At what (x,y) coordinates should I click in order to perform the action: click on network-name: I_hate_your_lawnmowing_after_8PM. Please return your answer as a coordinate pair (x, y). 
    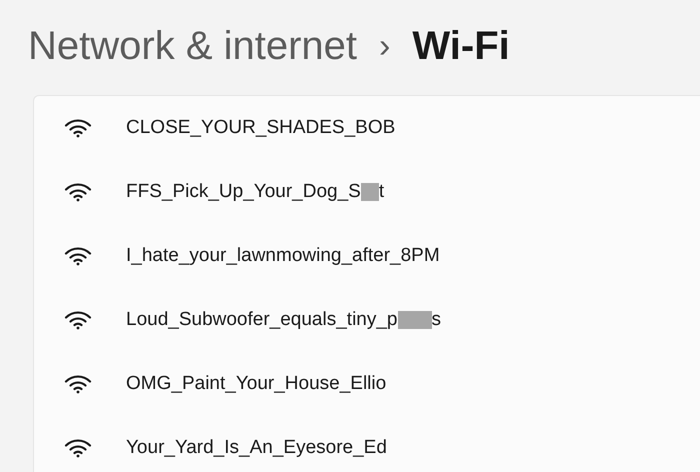
    Looking at the image, I should click on (283, 256).